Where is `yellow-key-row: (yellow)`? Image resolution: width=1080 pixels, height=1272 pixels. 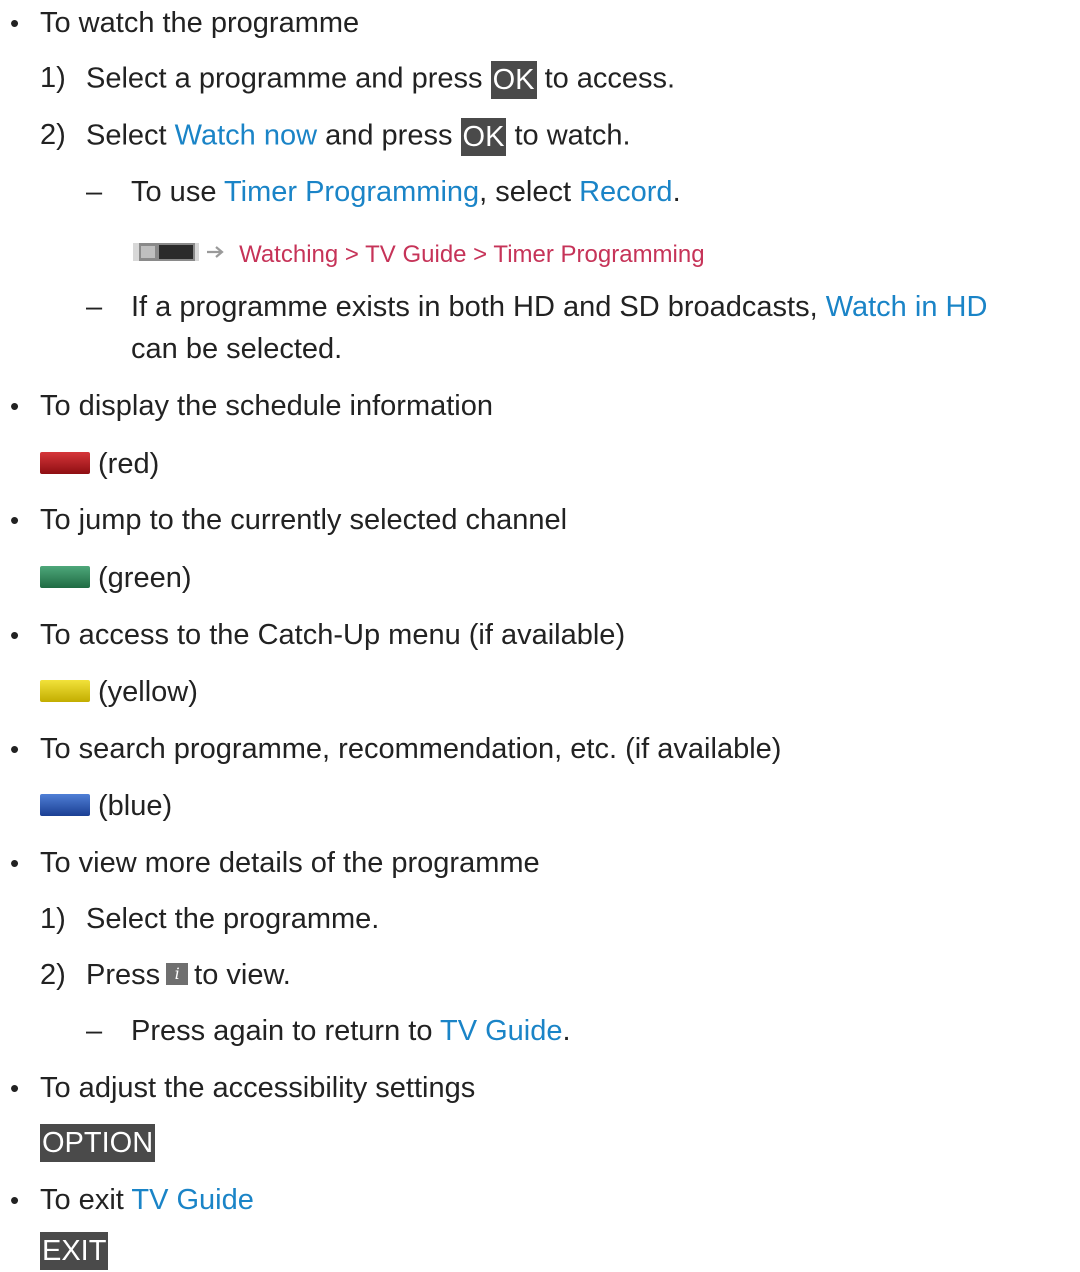 yellow-key-row: (yellow) is located at coordinates (119, 692).